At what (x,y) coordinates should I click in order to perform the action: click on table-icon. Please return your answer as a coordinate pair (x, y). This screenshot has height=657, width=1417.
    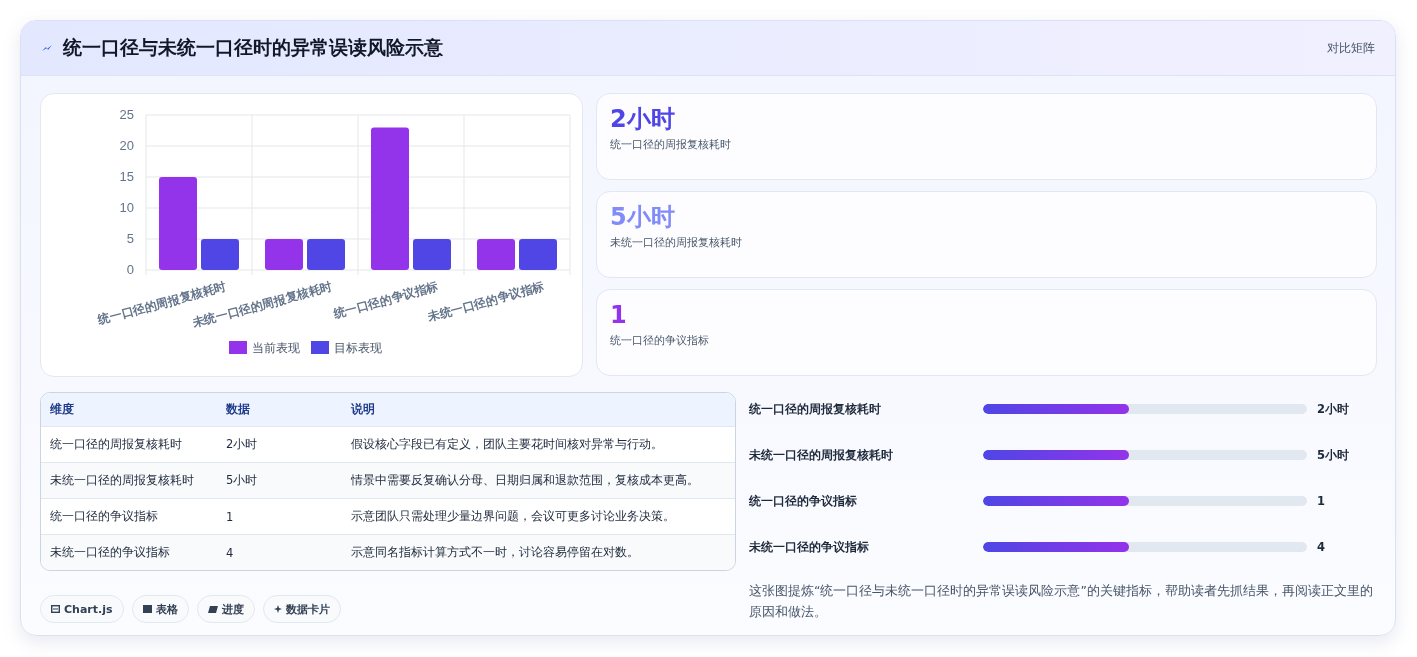
    Looking at the image, I should click on (147, 609).